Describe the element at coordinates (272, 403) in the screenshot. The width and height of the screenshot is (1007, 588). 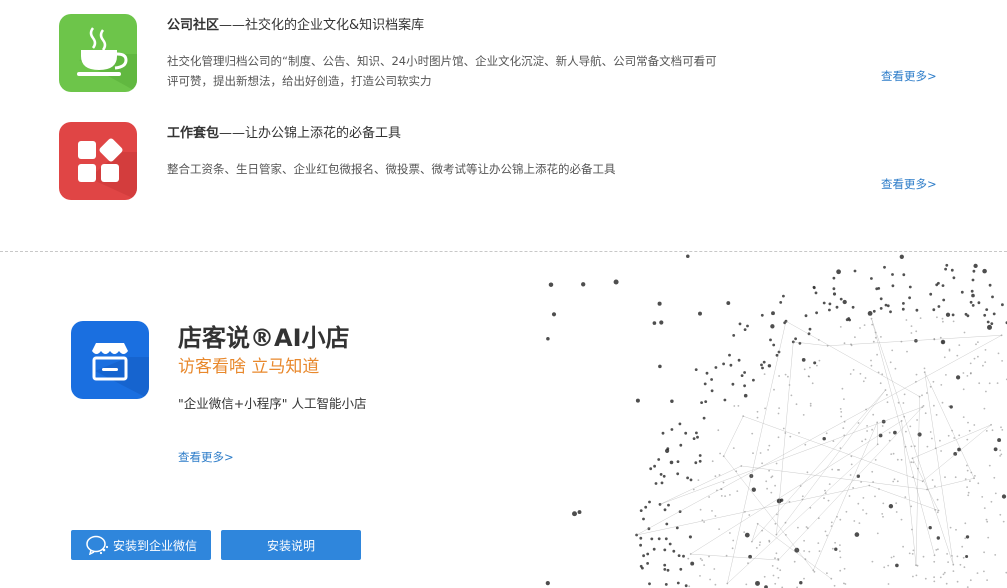
I see `product-description: "企业微信+小程序" 人工智能小店` at that location.